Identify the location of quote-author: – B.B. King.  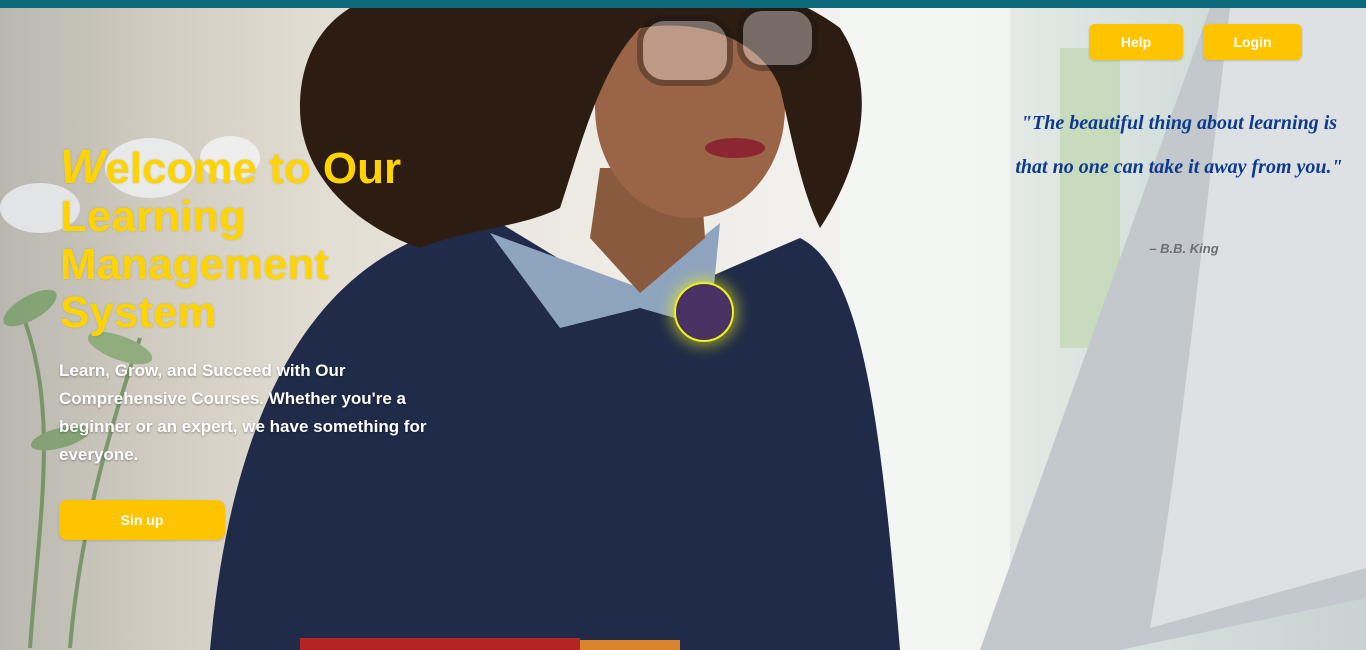
(1184, 248).